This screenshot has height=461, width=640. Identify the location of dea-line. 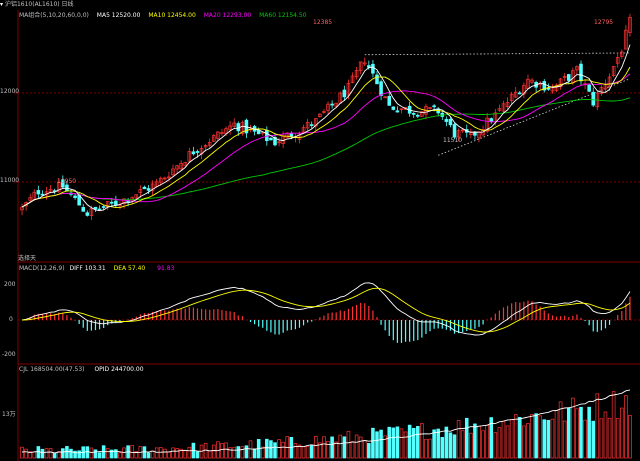
(326, 310).